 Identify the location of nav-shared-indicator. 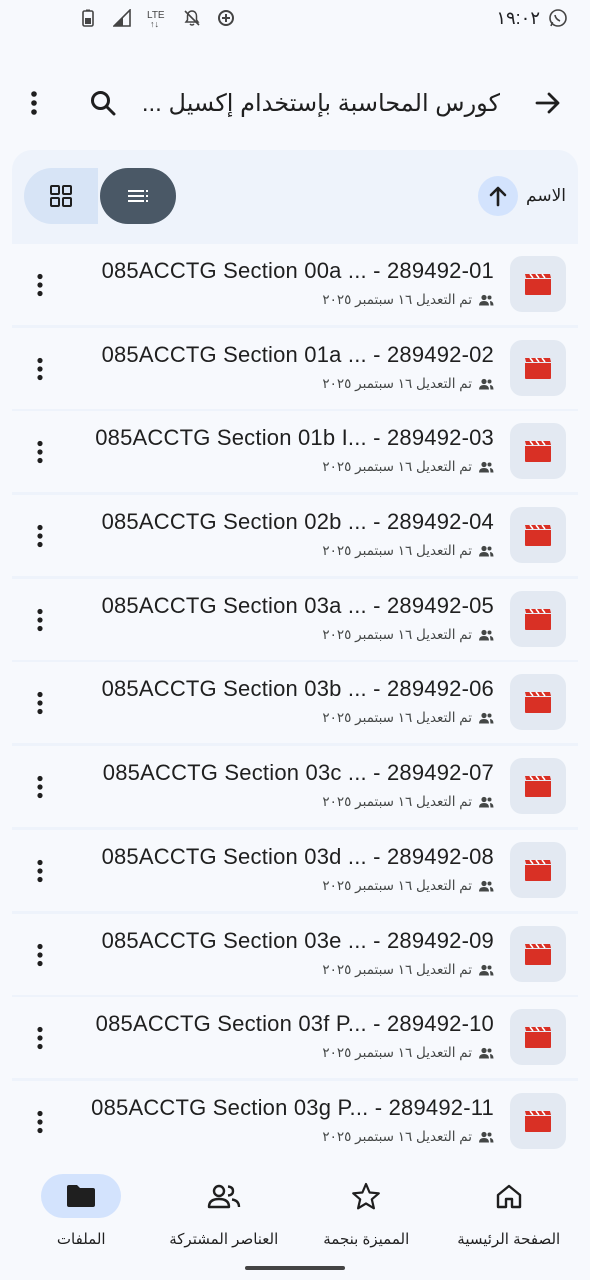
(224, 1196).